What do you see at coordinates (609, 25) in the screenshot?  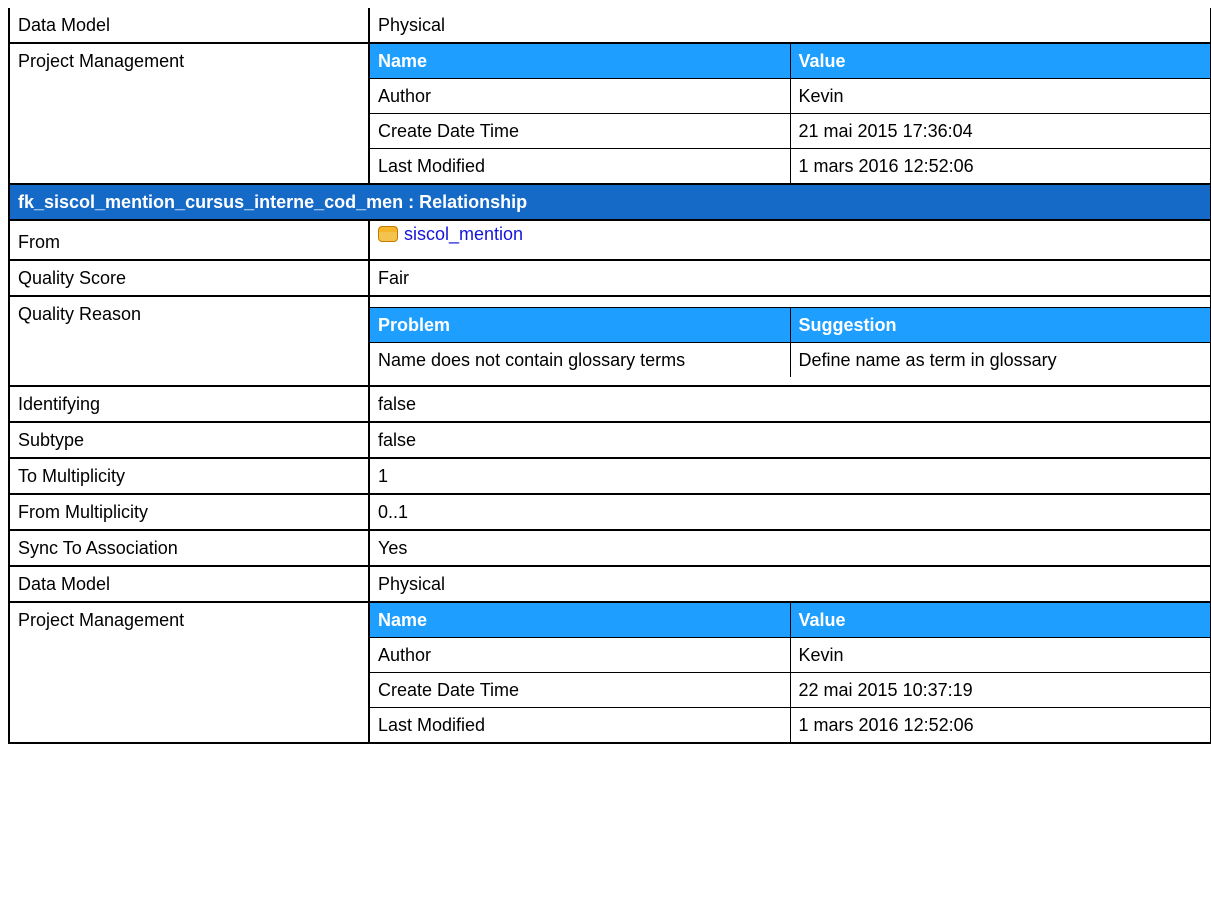 I see `row-data-model: Data Model Physical` at bounding box center [609, 25].